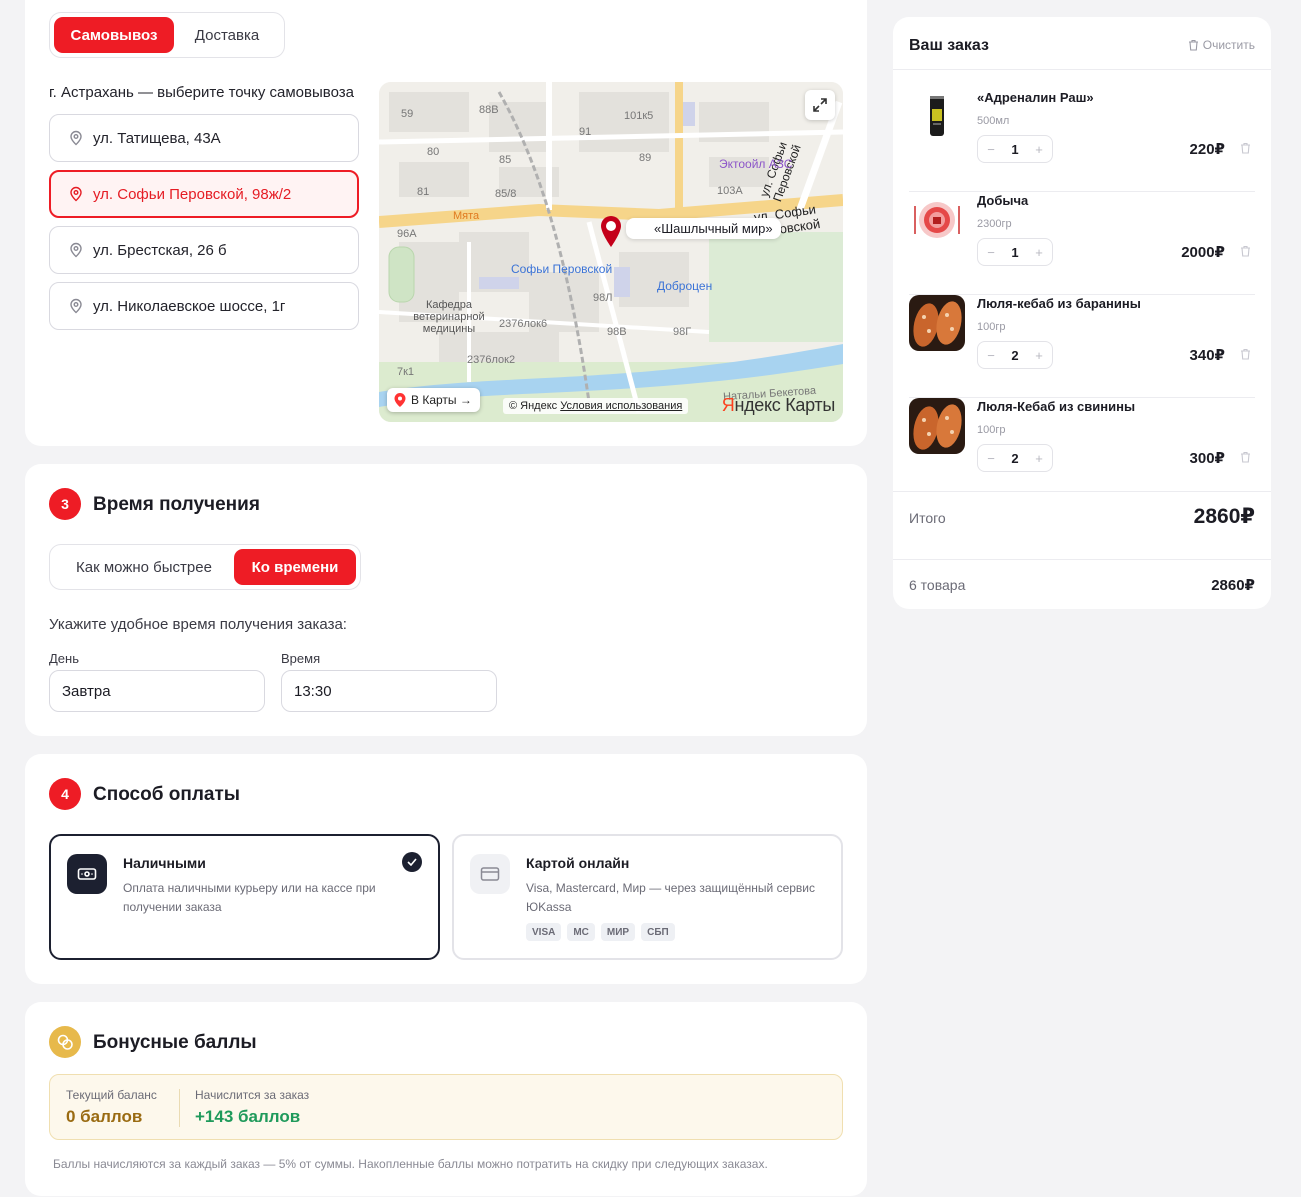 This screenshot has width=1301, height=1197. What do you see at coordinates (114, 35) in the screenshot?
I see `mode-pickup-button: Самовывоз` at bounding box center [114, 35].